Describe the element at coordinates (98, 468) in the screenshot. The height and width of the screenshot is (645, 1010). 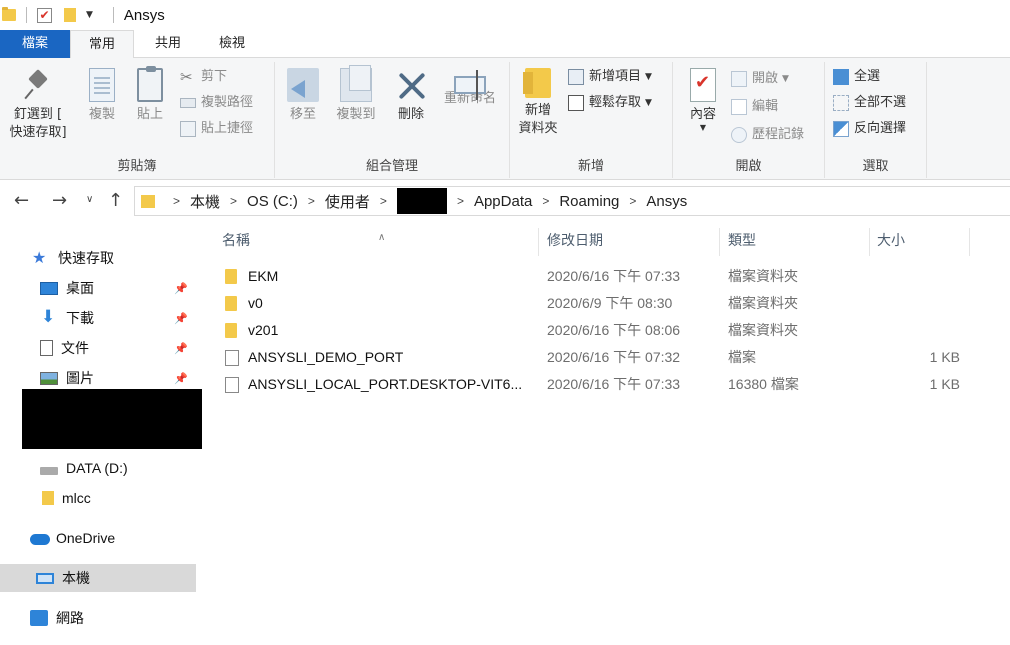
I see `nav-data-drive: DATA (D:)` at that location.